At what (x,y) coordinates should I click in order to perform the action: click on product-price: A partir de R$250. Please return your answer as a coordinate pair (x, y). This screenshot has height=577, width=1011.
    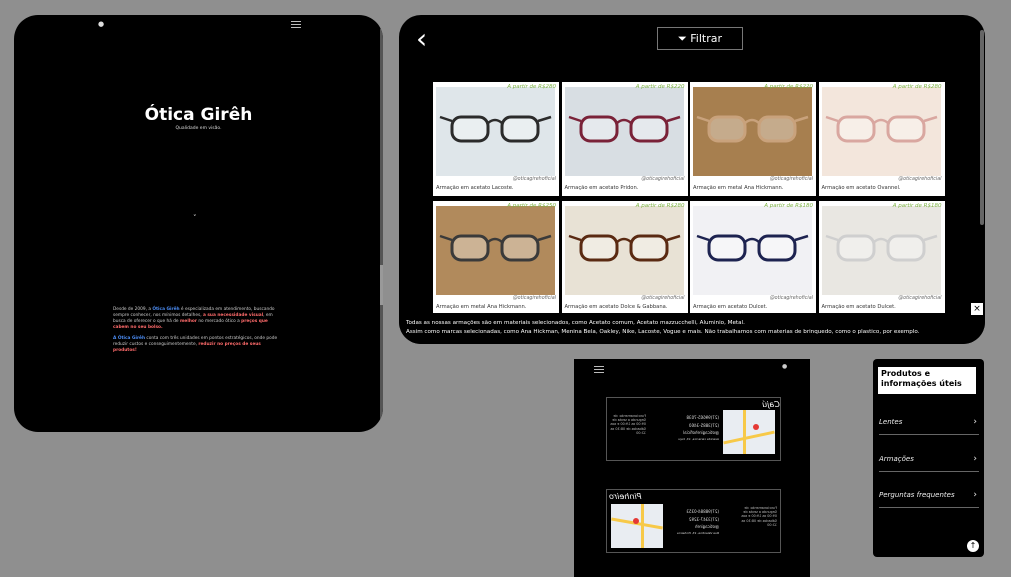
    Looking at the image, I should click on (531, 206).